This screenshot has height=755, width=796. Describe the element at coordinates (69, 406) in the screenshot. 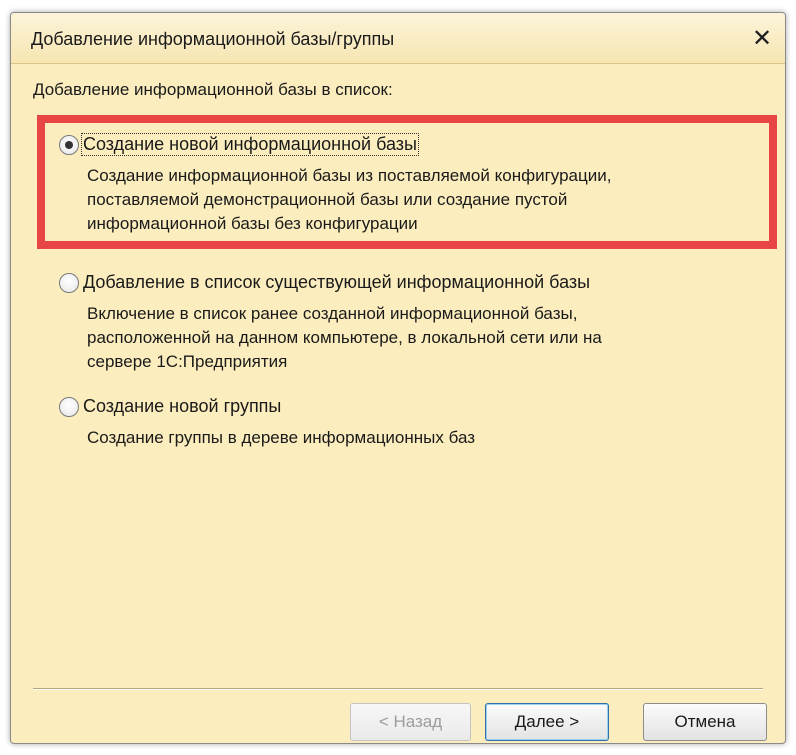

I see `radio-create-new-group` at that location.